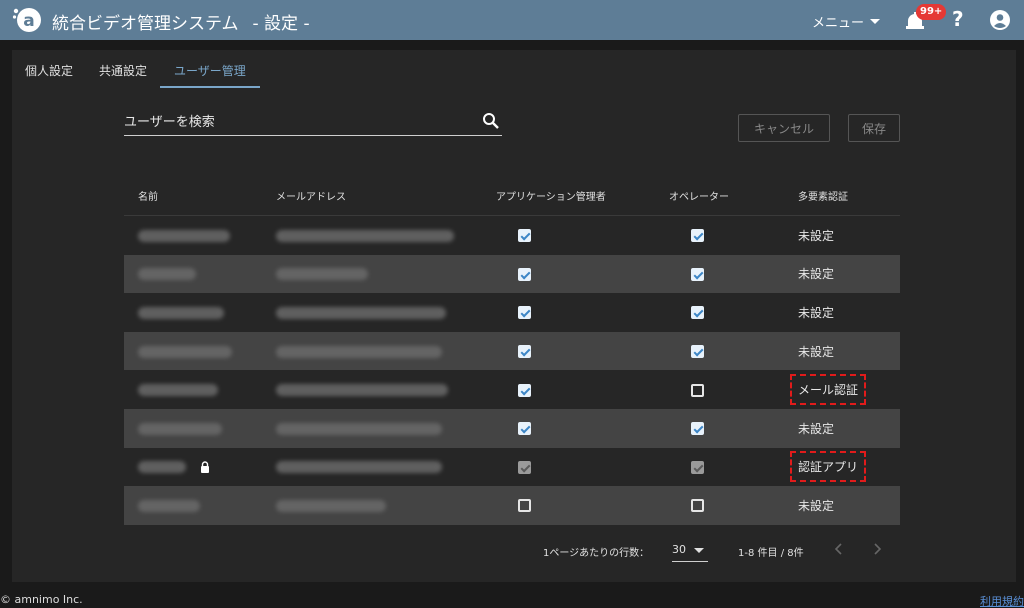 This screenshot has width=1024, height=608. What do you see at coordinates (210, 69) in the screenshot?
I see `tab-user-management: ユーザー管理` at bounding box center [210, 69].